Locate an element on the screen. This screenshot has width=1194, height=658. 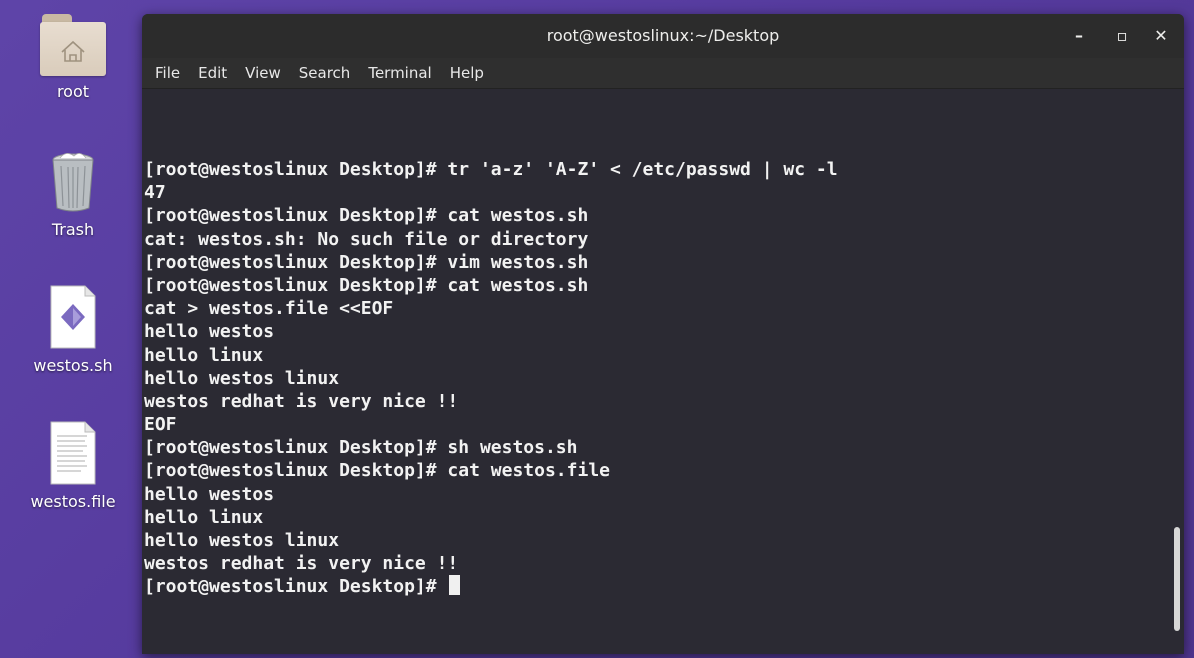
menu-view: View is located at coordinates (263, 73).